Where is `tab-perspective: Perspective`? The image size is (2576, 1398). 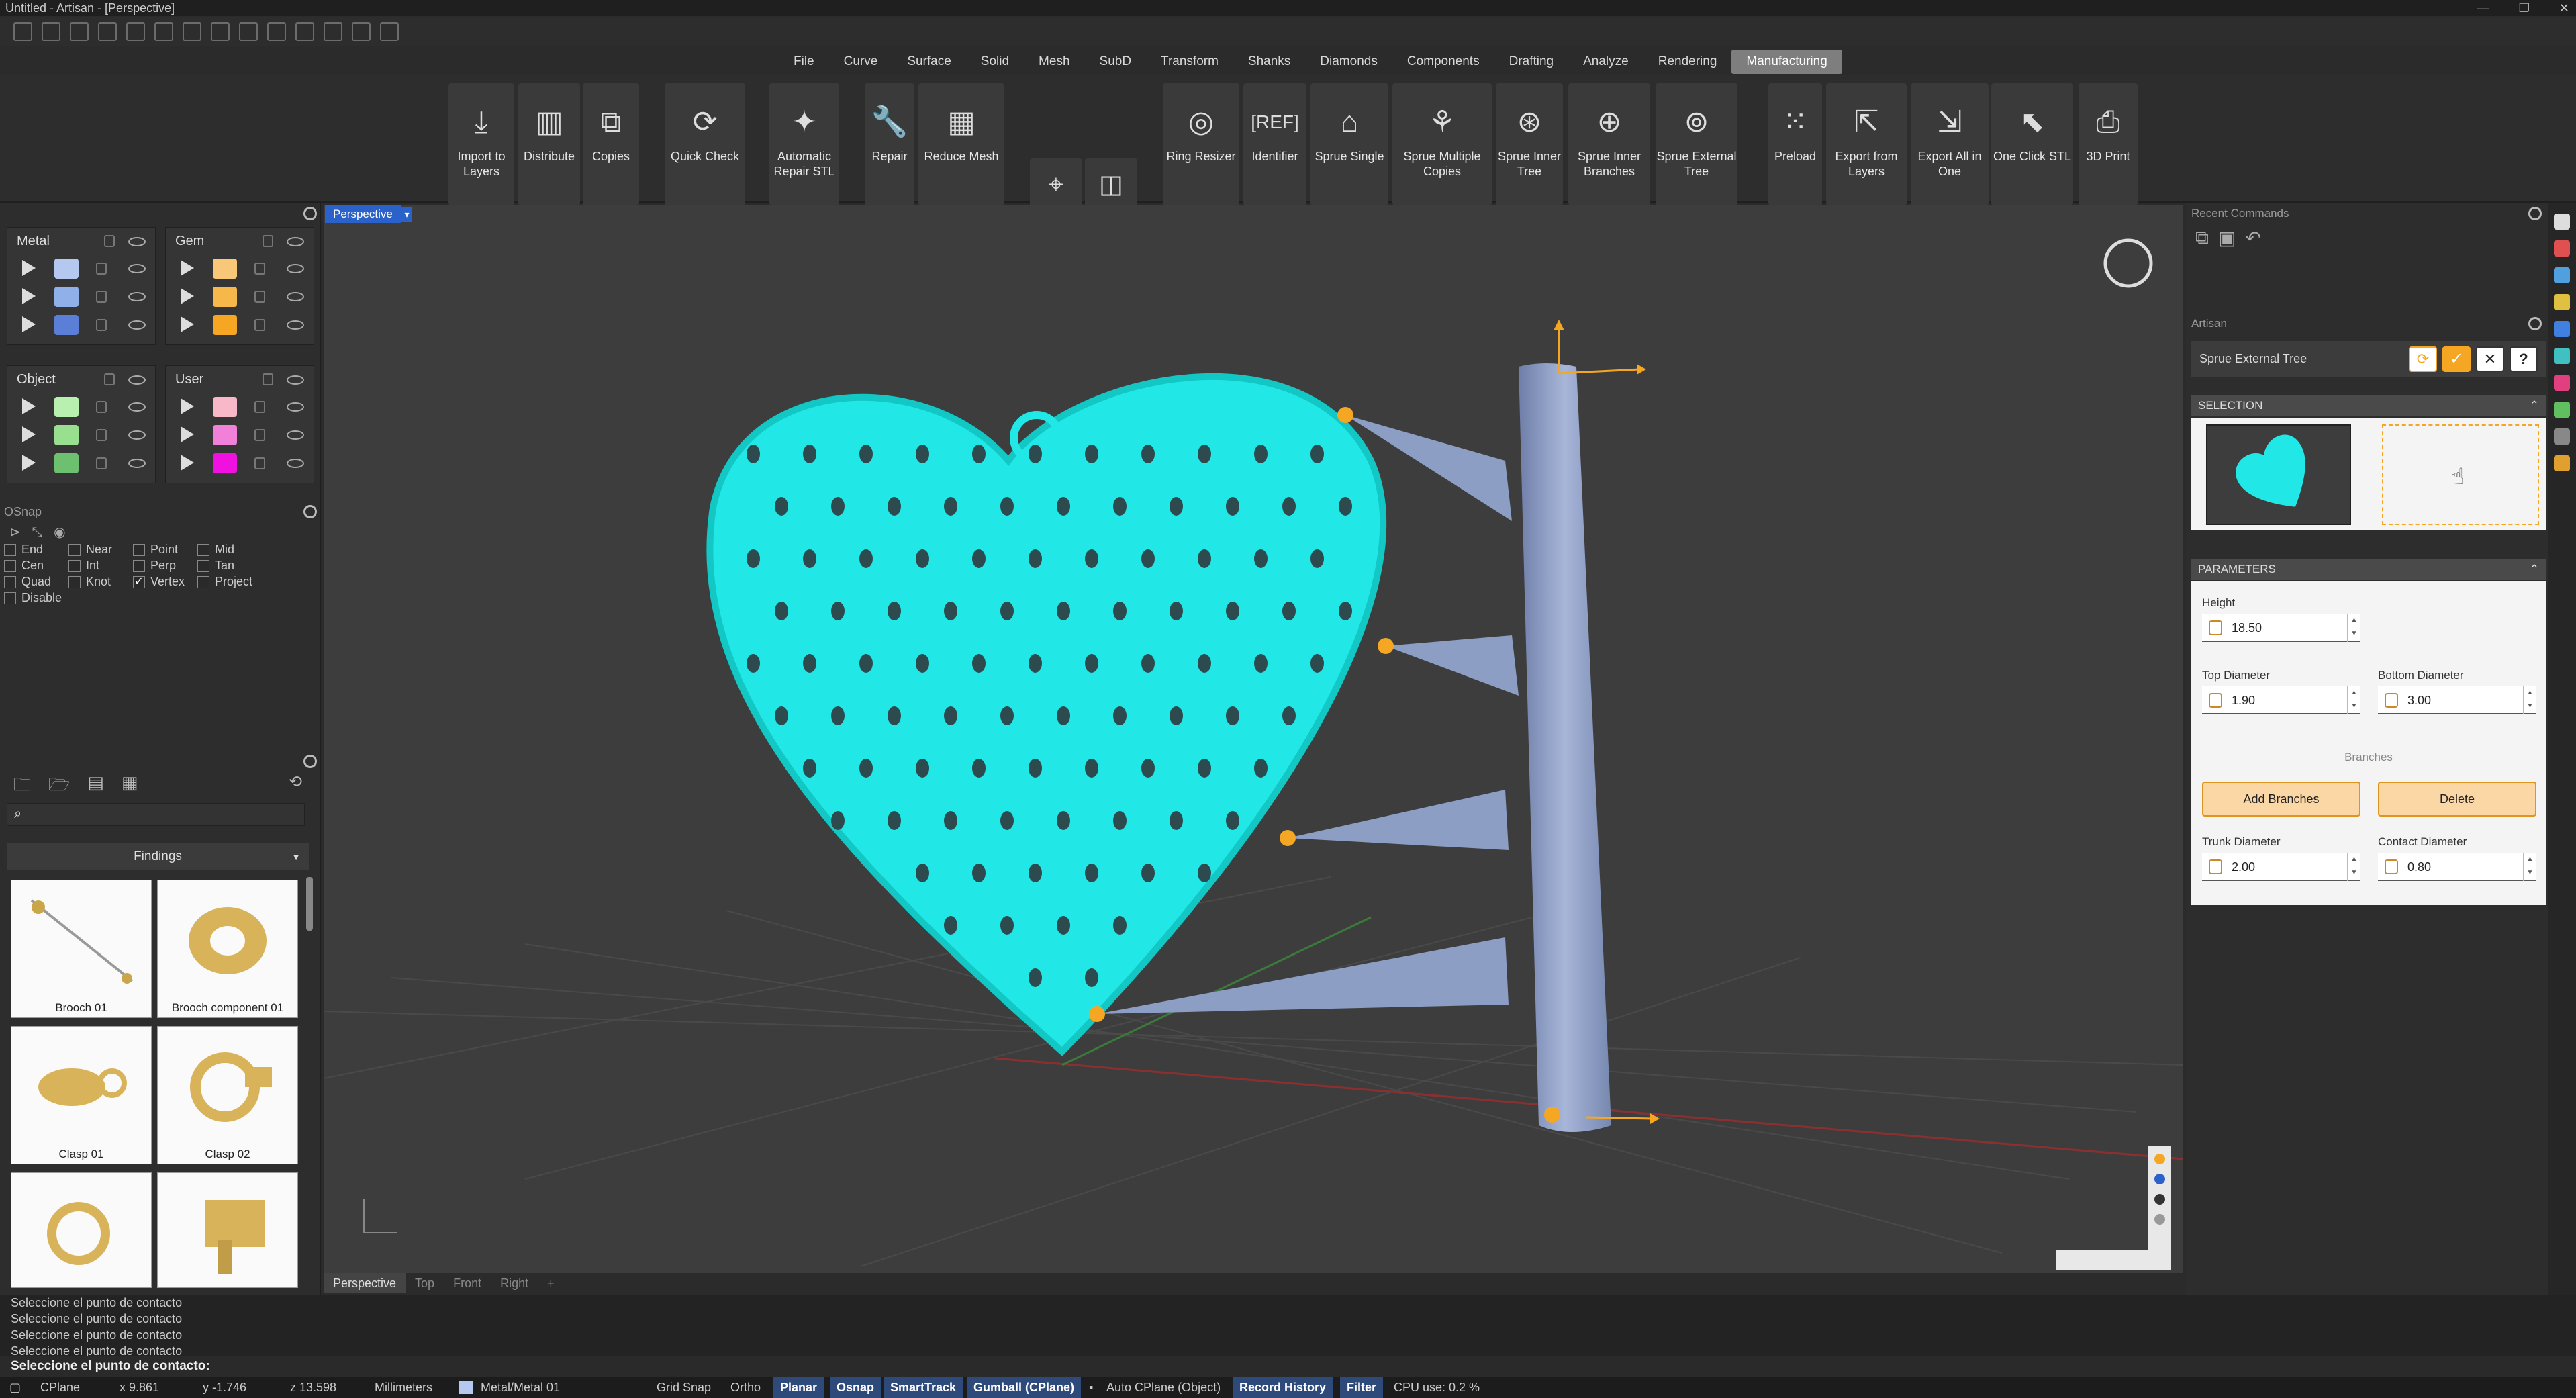 tab-perspective: Perspective is located at coordinates (365, 1283).